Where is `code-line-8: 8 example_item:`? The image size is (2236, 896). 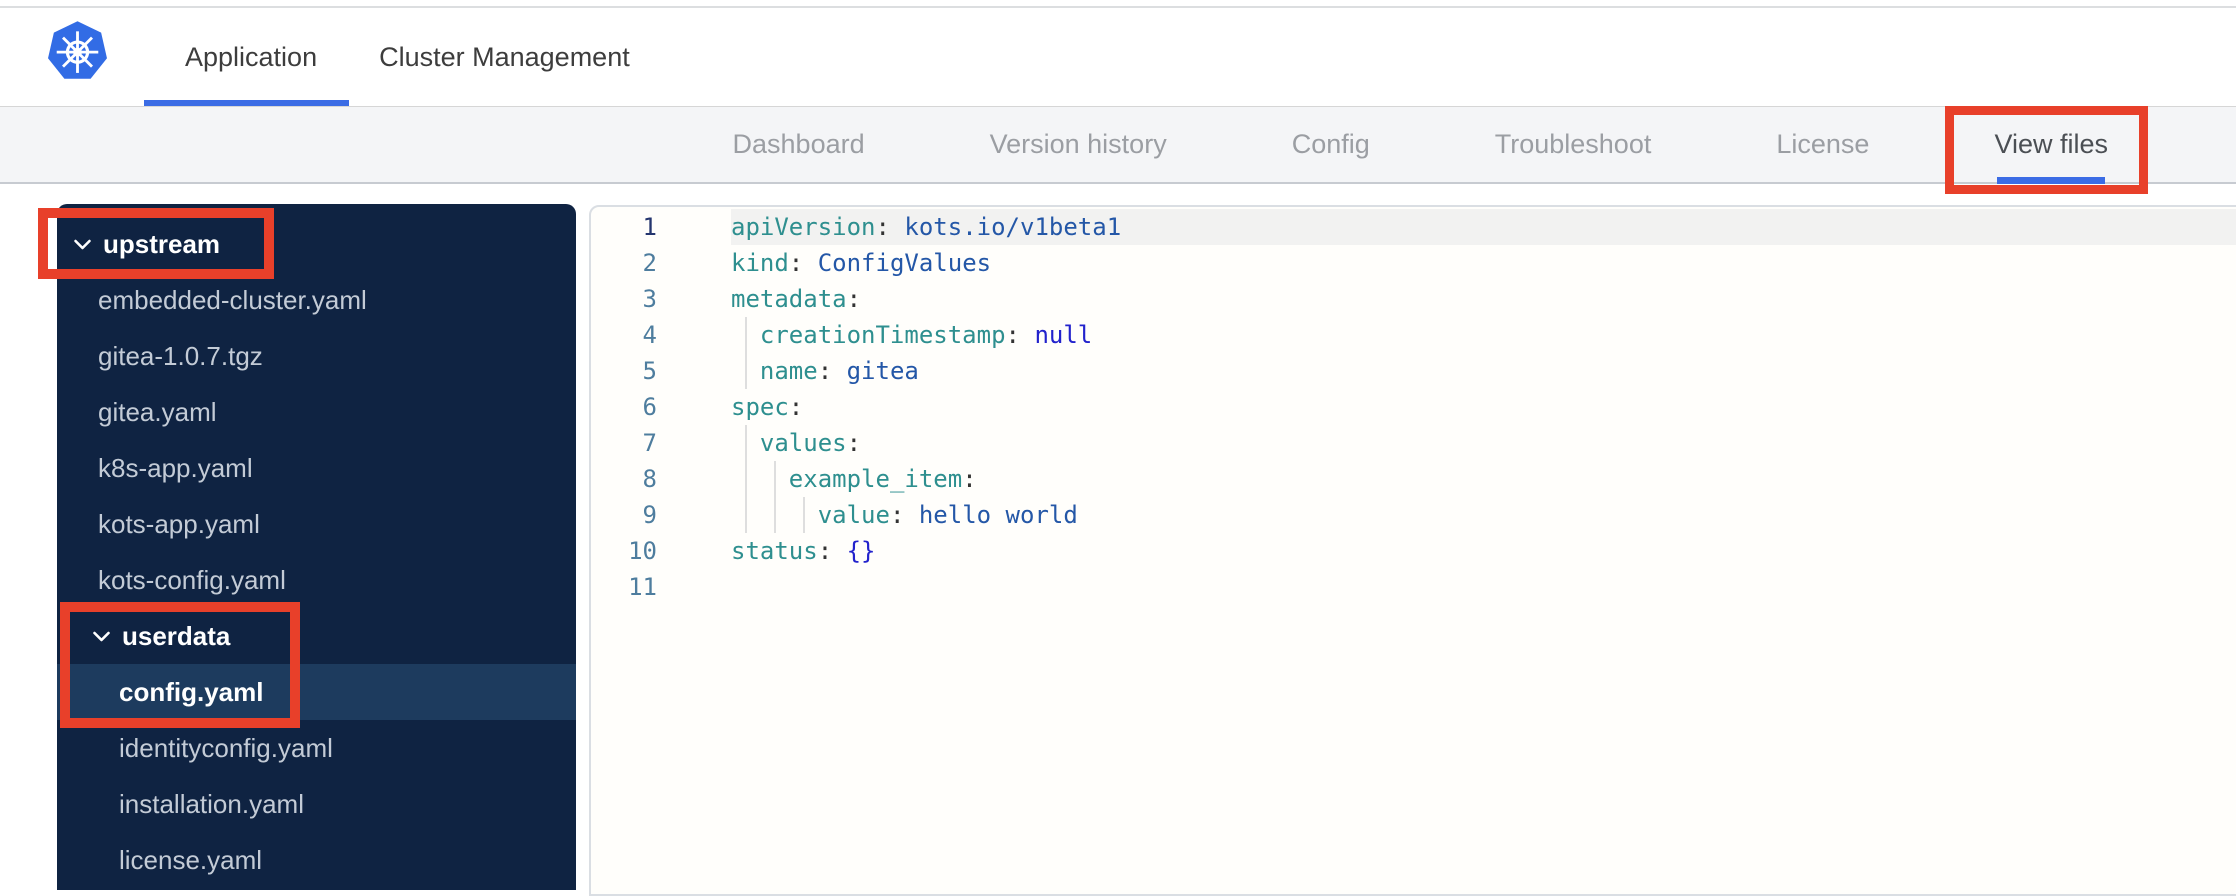
code-line-8: 8 example_item: is located at coordinates (1413, 479).